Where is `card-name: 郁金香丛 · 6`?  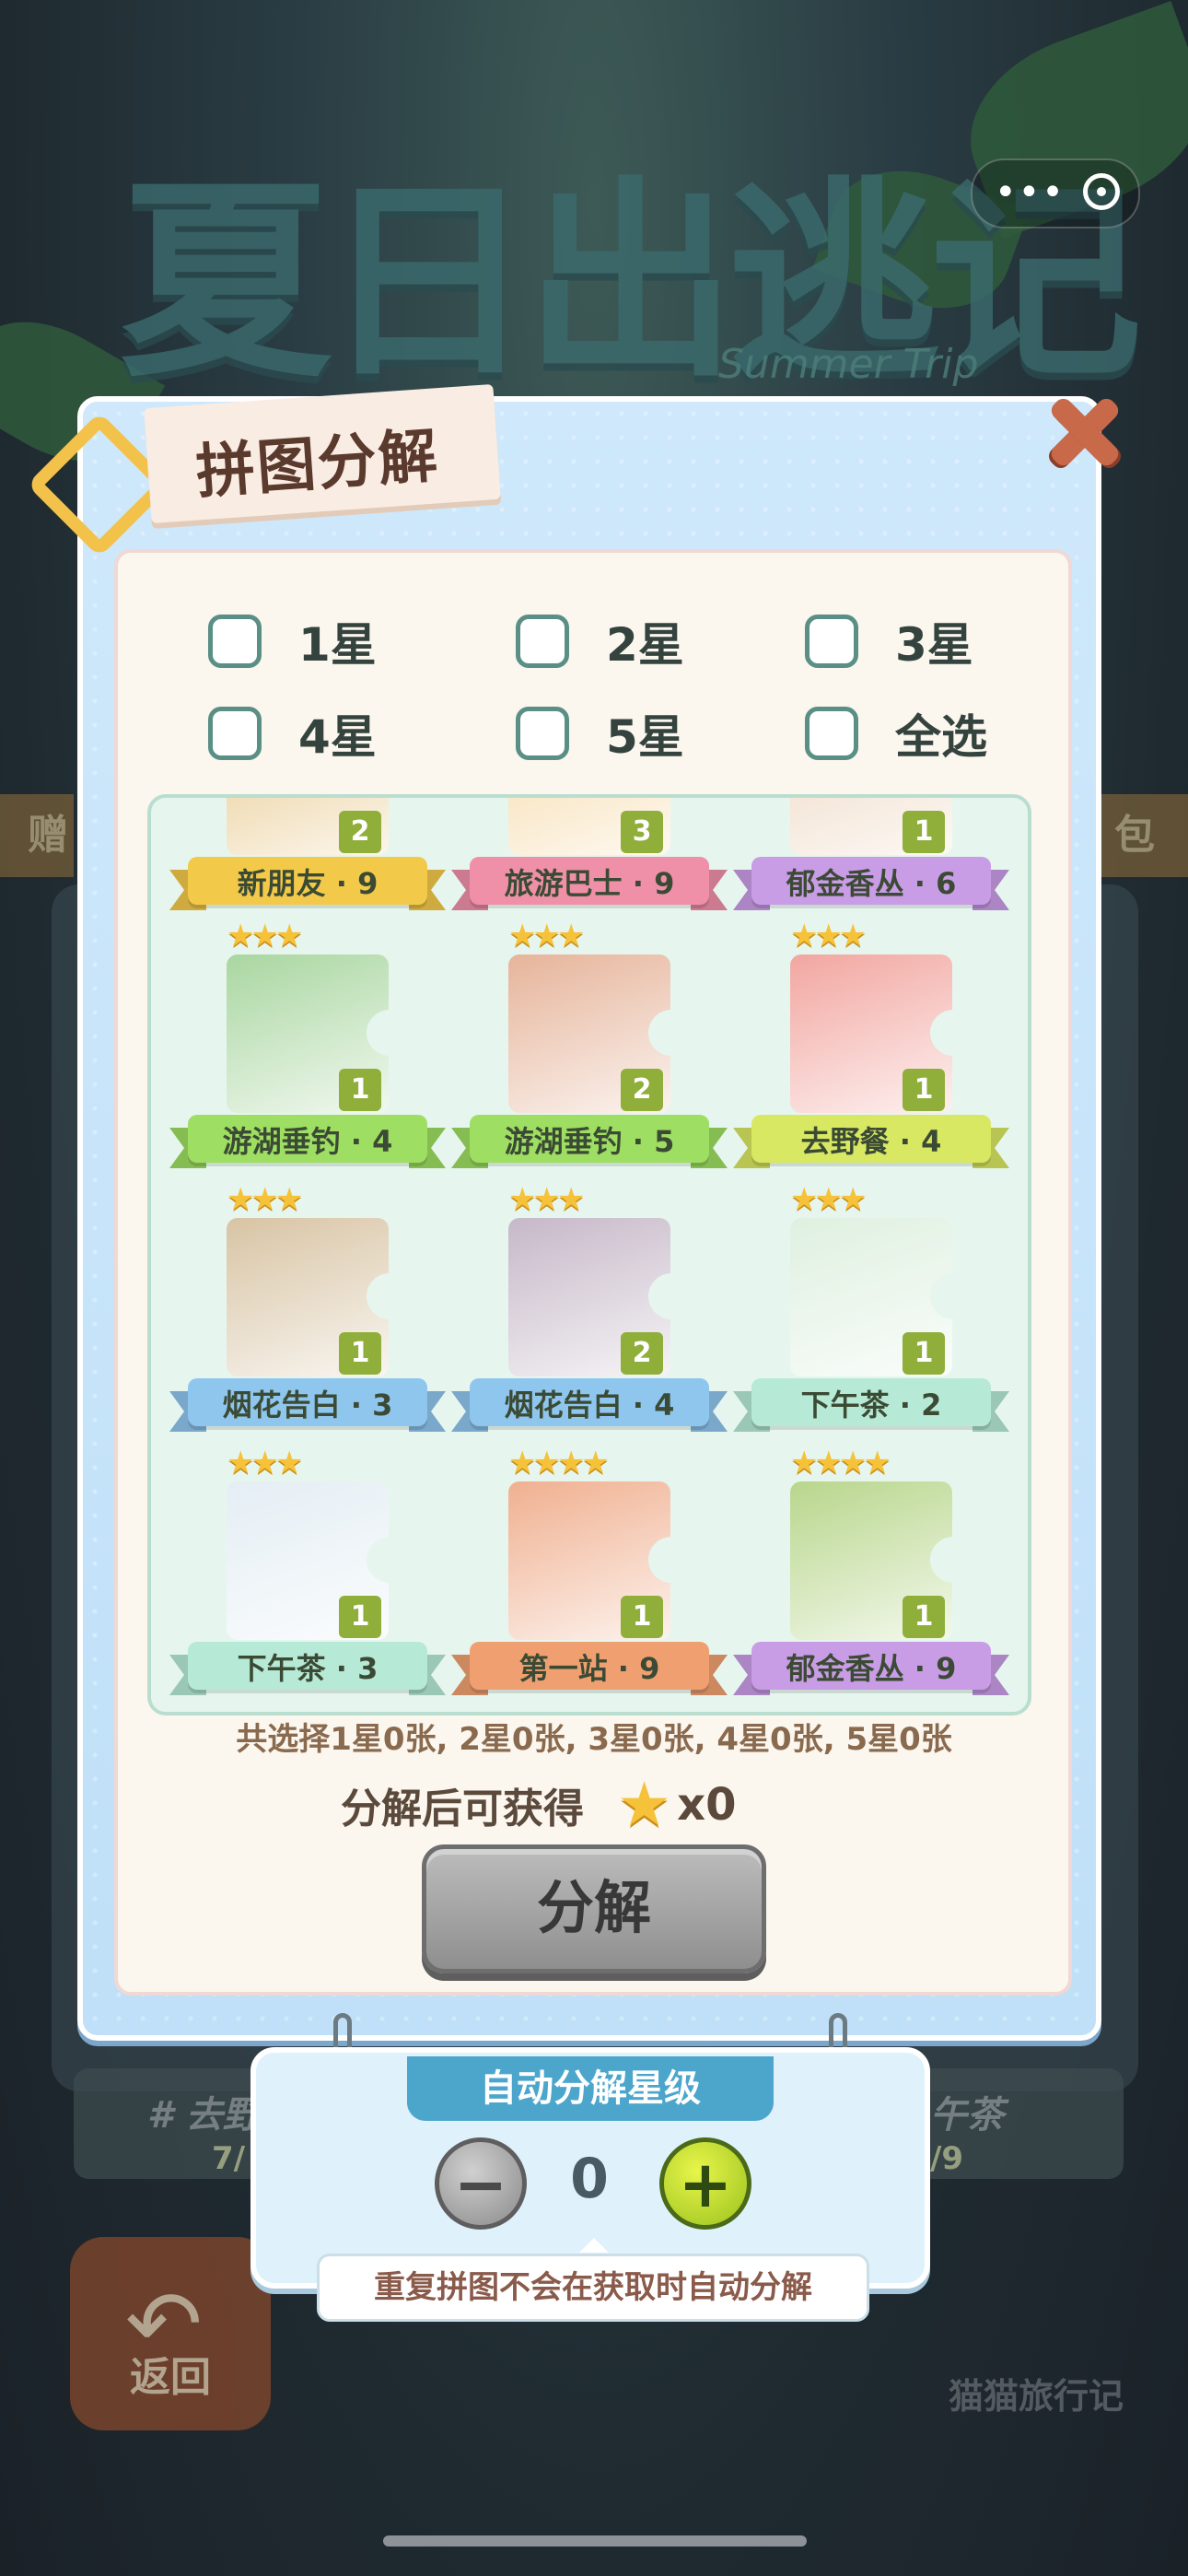
card-name: 郁金香丛 · 6 is located at coordinates (871, 883).